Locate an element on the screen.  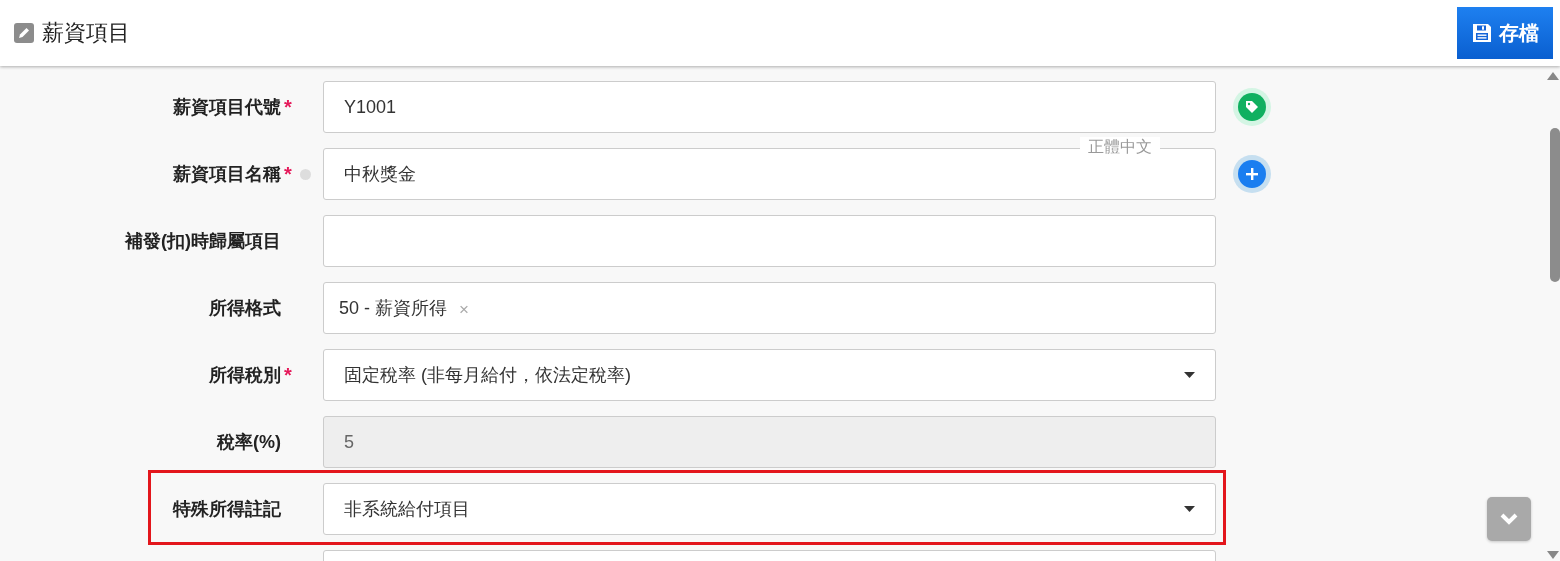
tag-field: 50 - 薪資所得 × is located at coordinates (769, 308).